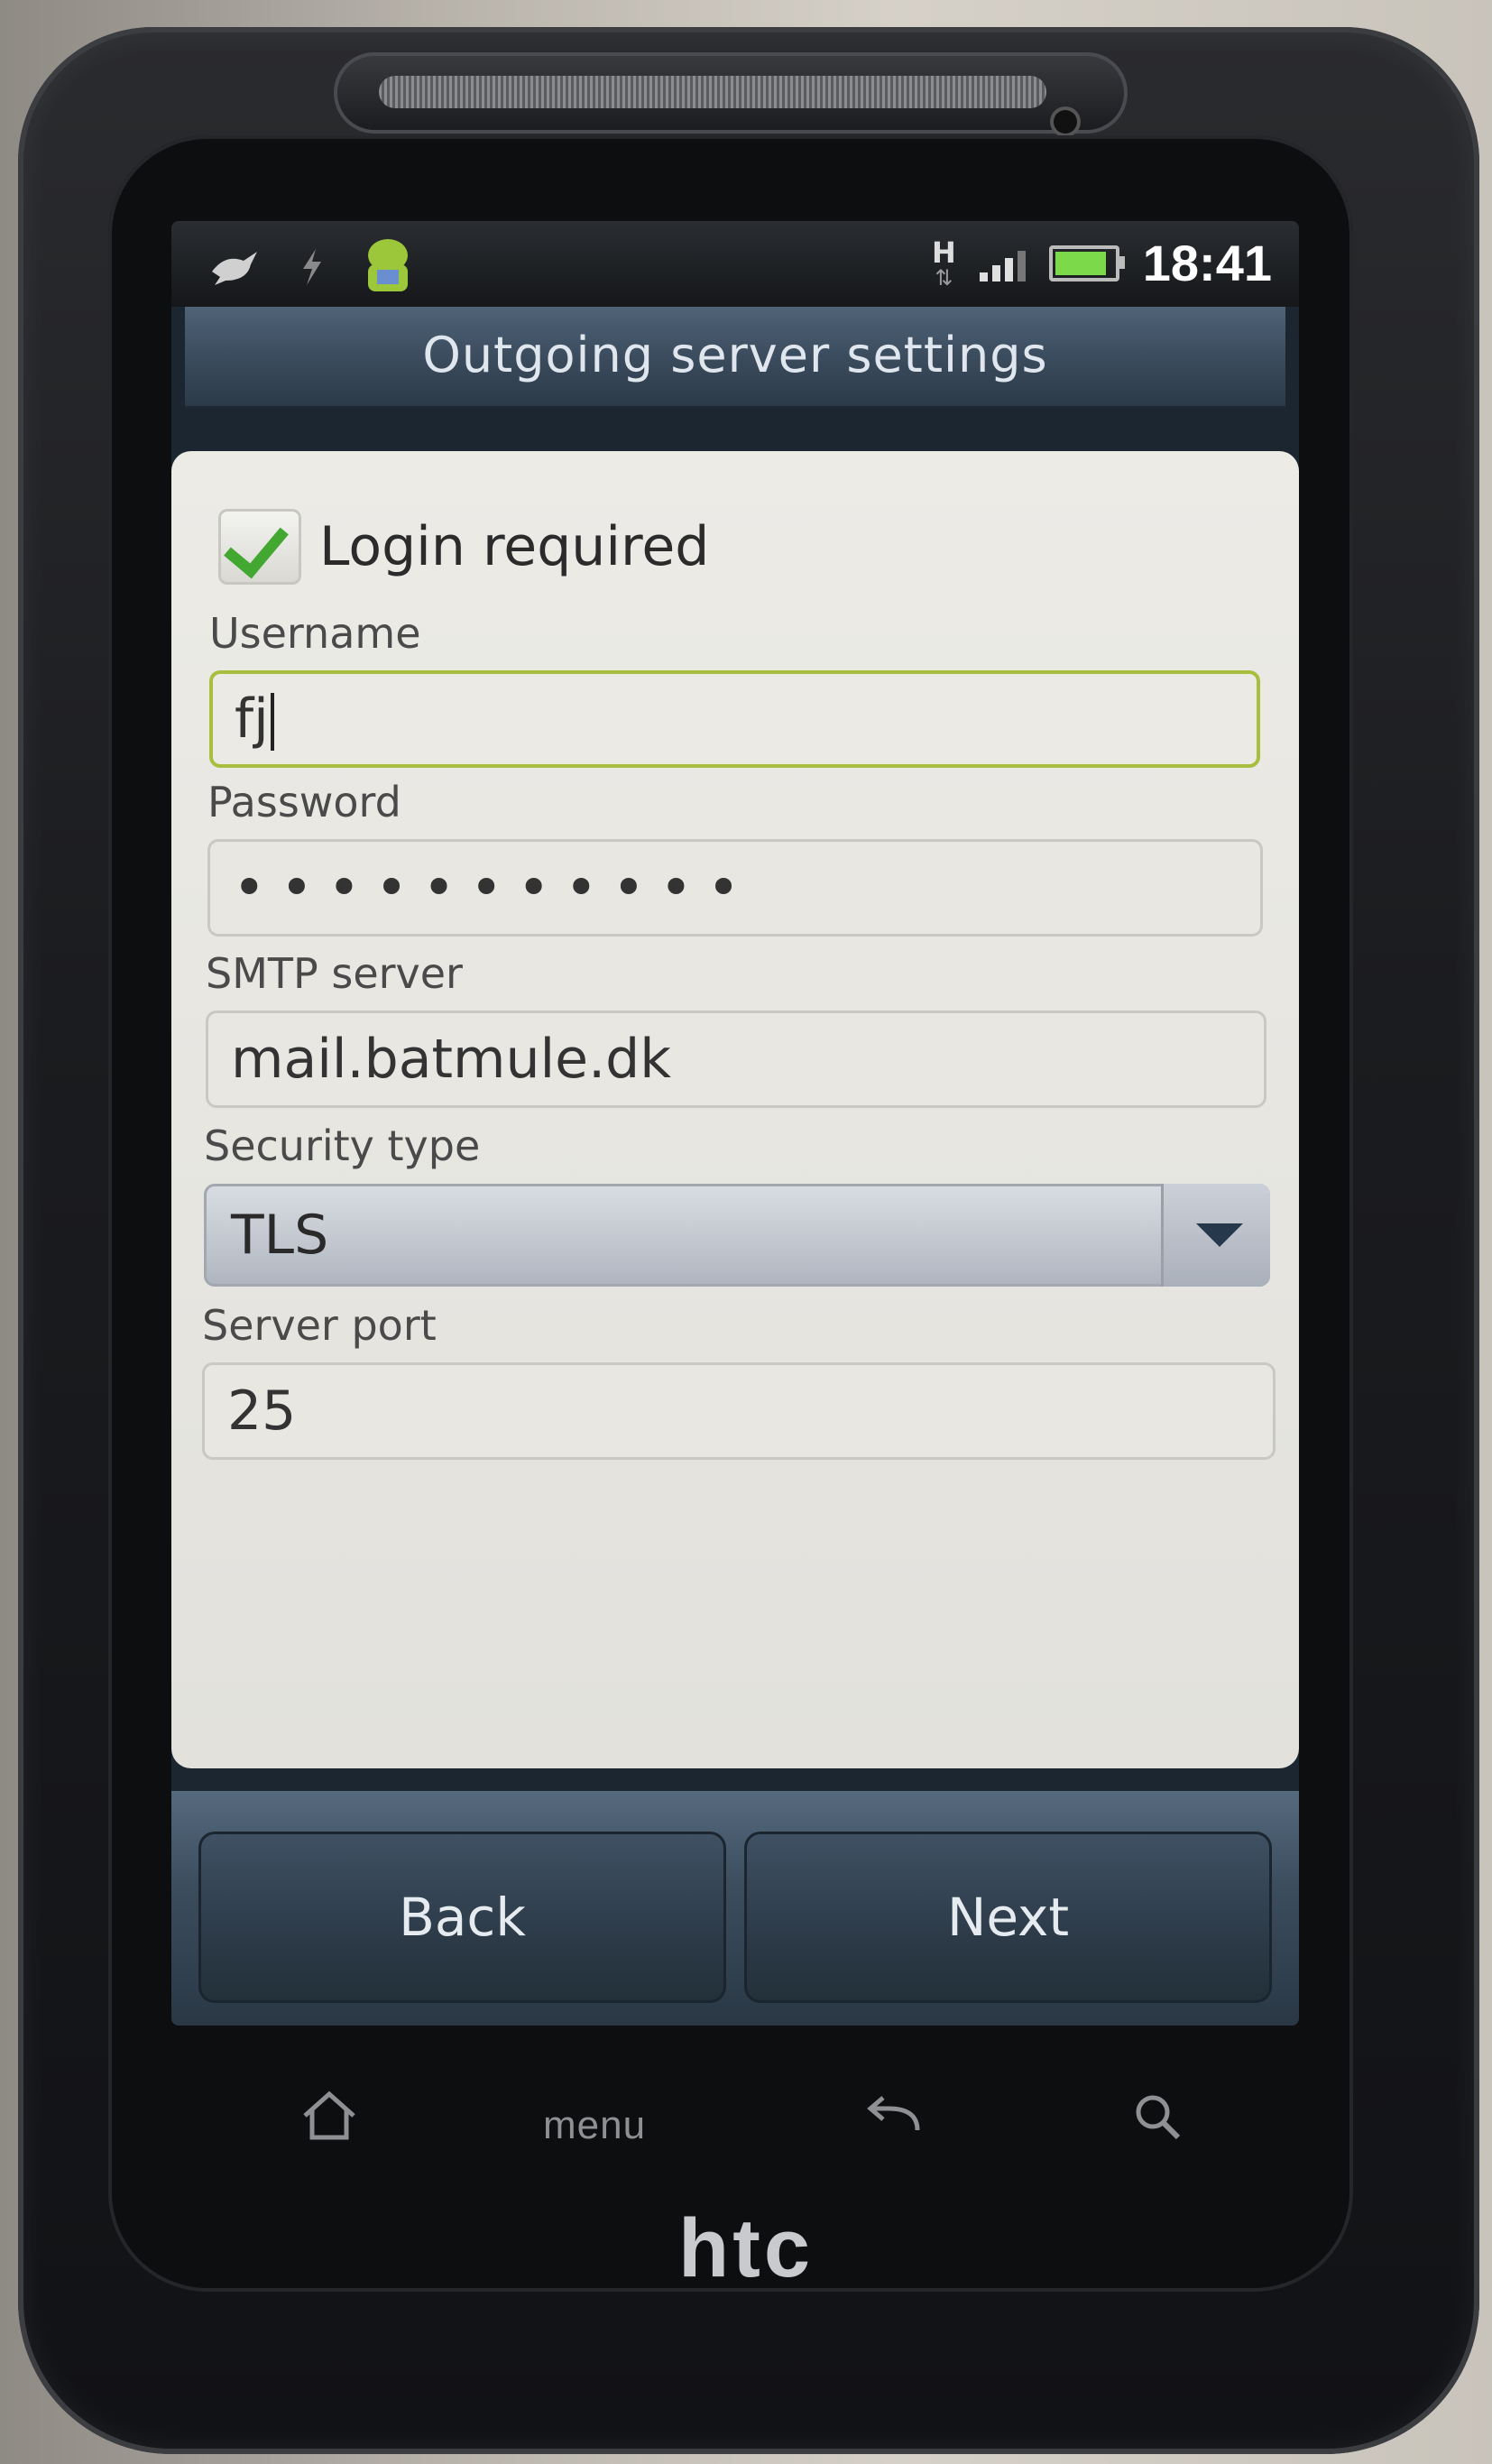  Describe the element at coordinates (735, 355) in the screenshot. I see `page-title: Outgoing server settings` at that location.